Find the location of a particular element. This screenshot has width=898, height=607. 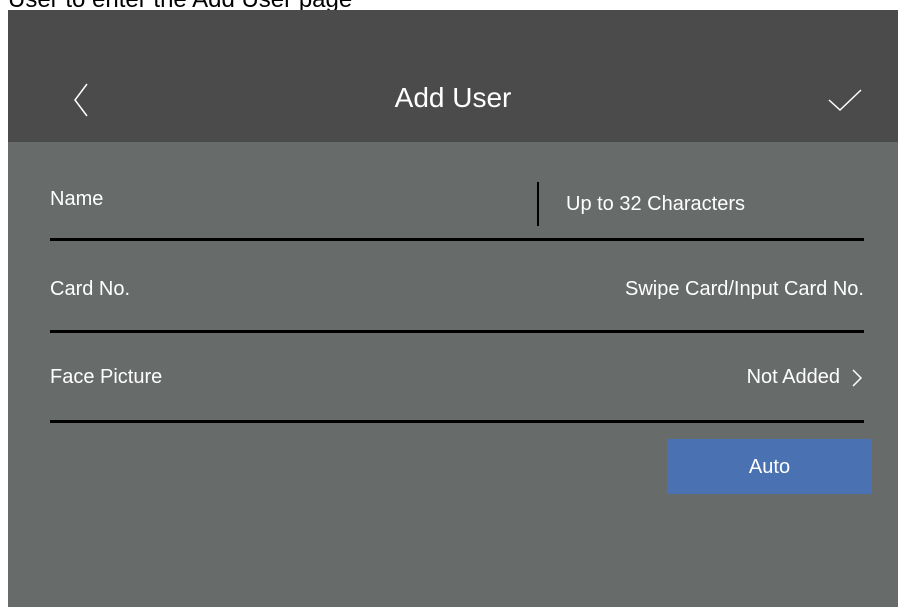

confirm-button is located at coordinates (845, 100).